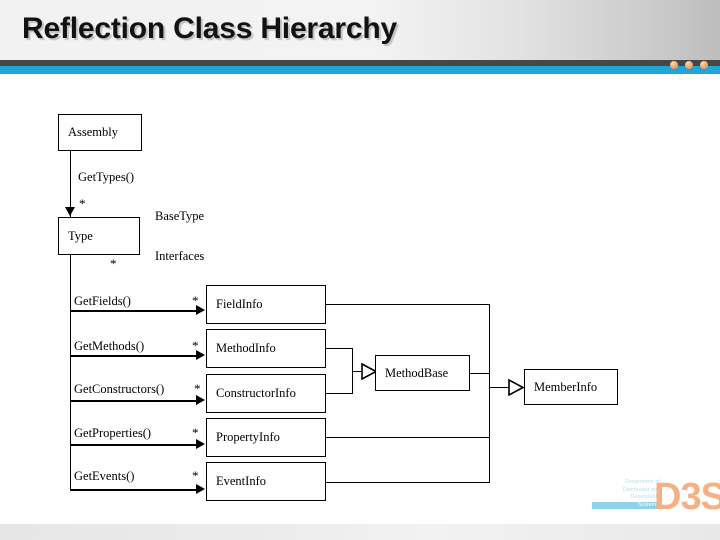 The image size is (720, 540). Describe the element at coordinates (109, 346) in the screenshot. I see `edge-label-getmethods: GetMethods()` at that location.